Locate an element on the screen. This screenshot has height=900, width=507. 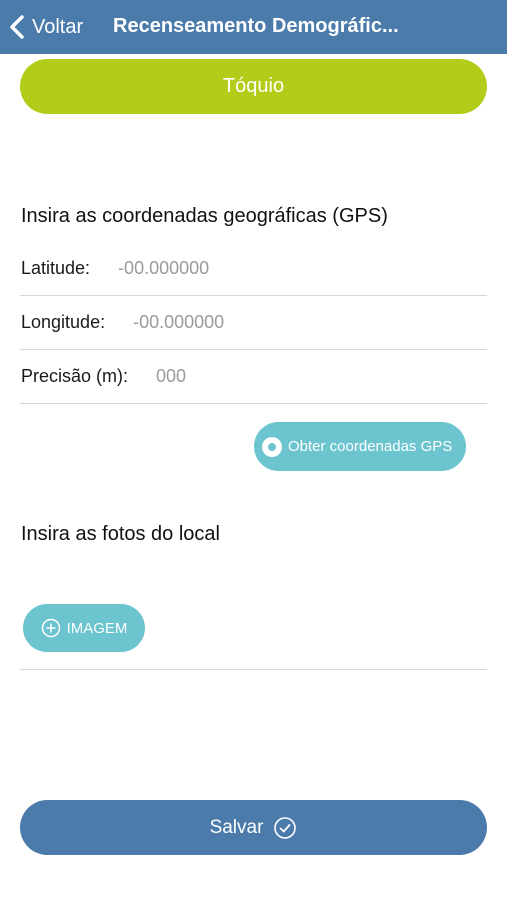
save-button: Salvar is located at coordinates (253, 827).